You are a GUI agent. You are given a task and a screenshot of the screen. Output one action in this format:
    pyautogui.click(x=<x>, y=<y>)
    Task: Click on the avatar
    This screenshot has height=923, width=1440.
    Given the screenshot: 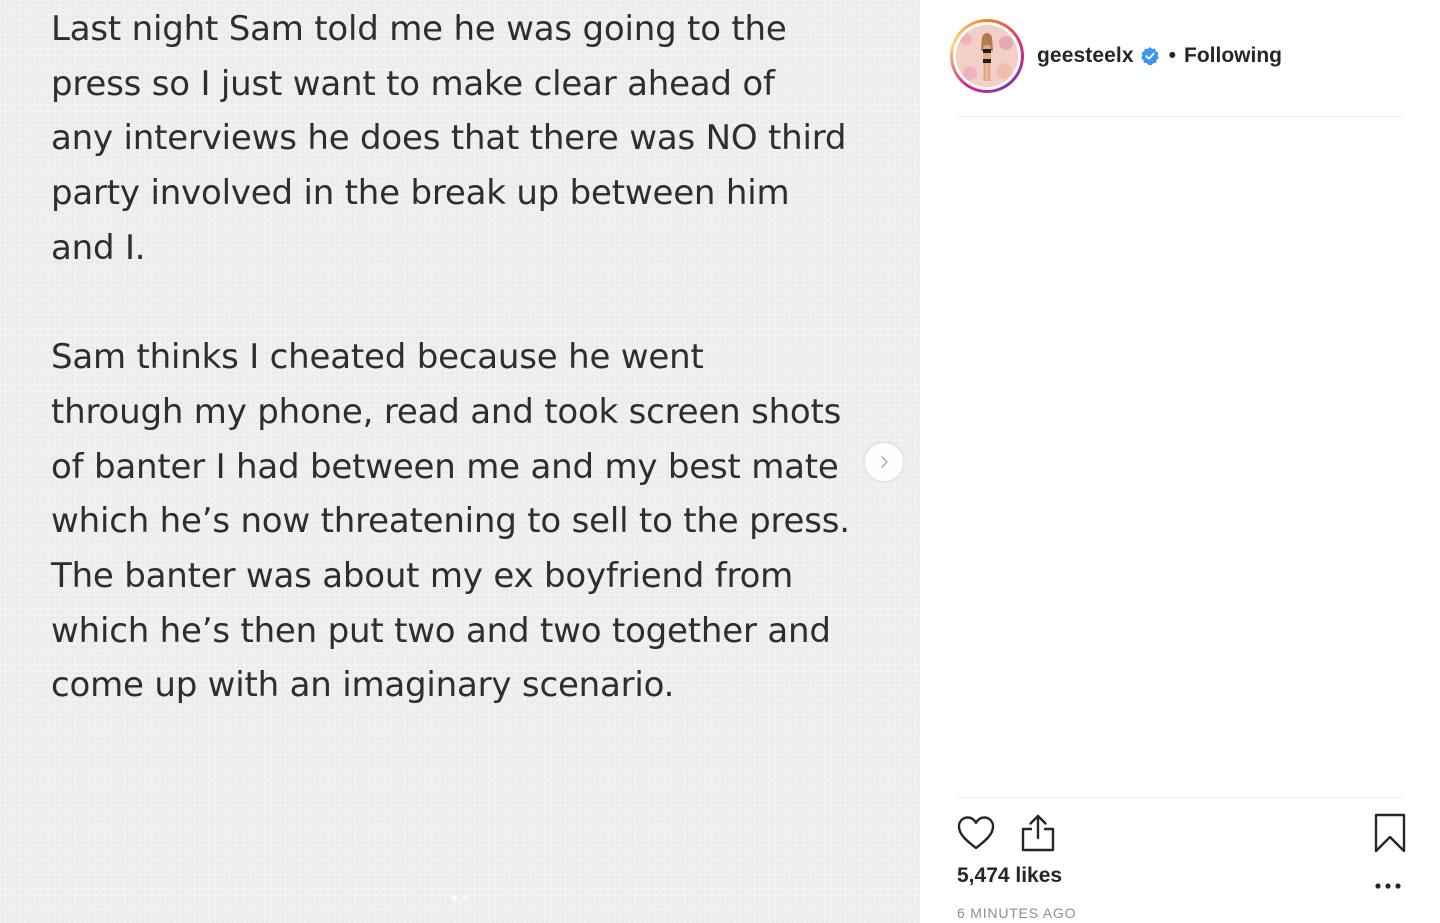 What is the action you would take?
    pyautogui.click(x=987, y=56)
    